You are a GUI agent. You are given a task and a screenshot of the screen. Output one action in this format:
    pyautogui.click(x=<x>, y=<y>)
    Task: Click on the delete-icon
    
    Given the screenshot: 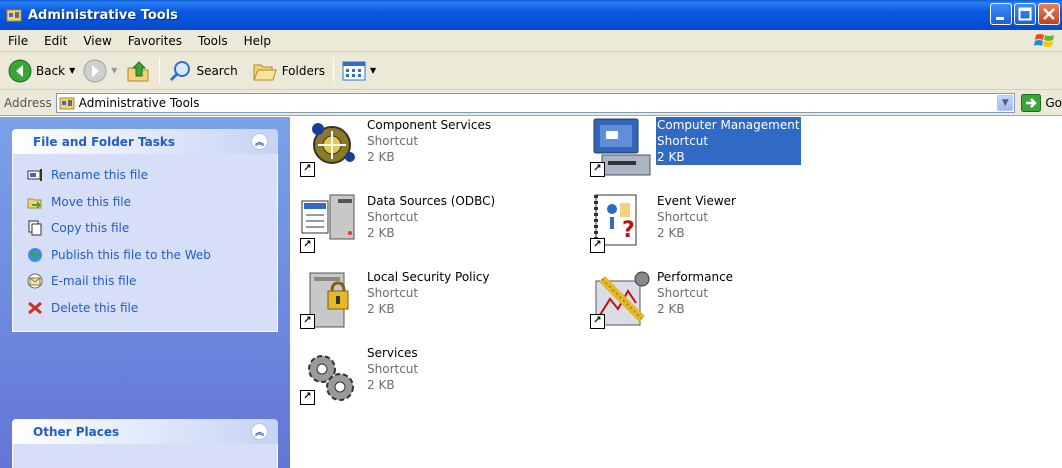 What is the action you would take?
    pyautogui.click(x=35, y=308)
    